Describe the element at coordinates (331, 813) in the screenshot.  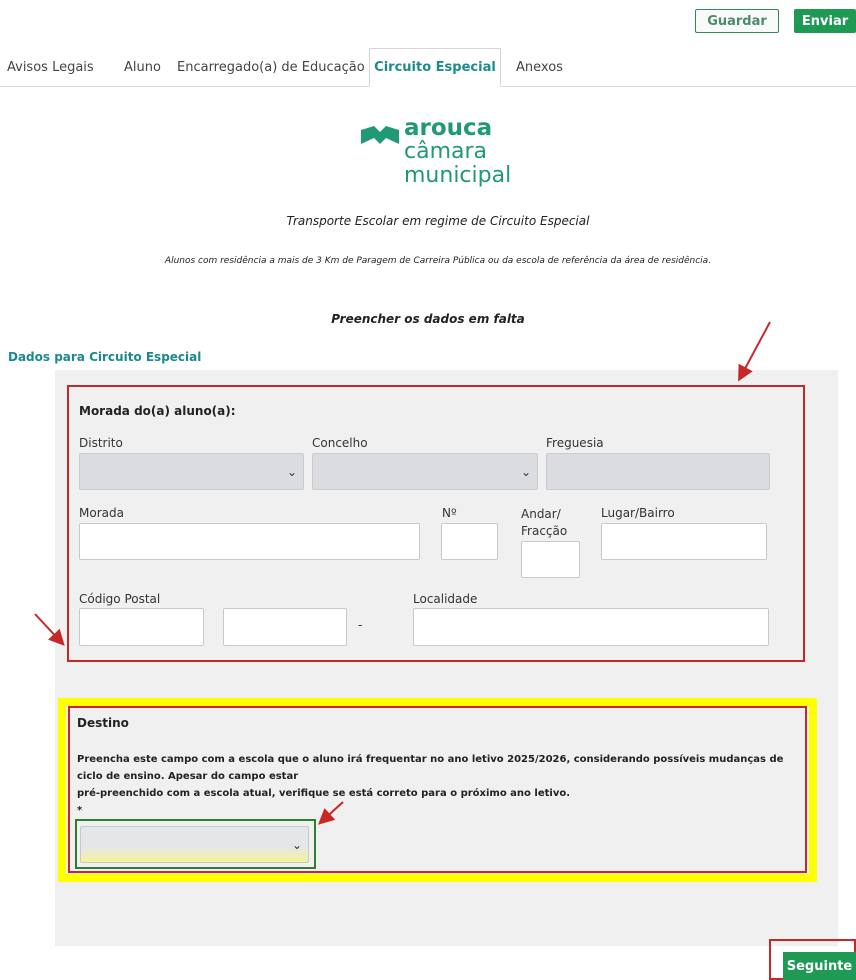
I see `arrow-to-destino-select` at that location.